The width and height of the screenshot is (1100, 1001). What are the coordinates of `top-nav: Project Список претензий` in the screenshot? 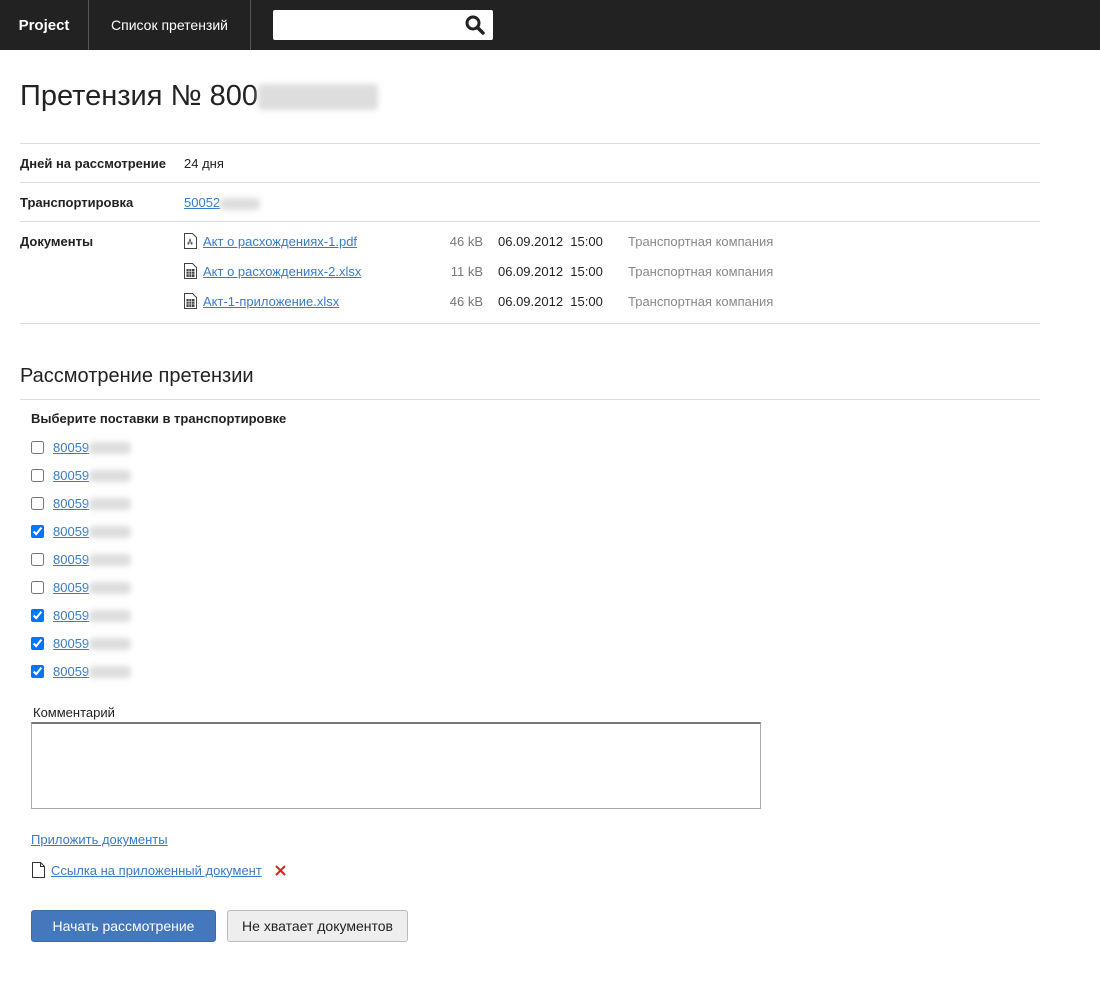 It's located at (550, 25).